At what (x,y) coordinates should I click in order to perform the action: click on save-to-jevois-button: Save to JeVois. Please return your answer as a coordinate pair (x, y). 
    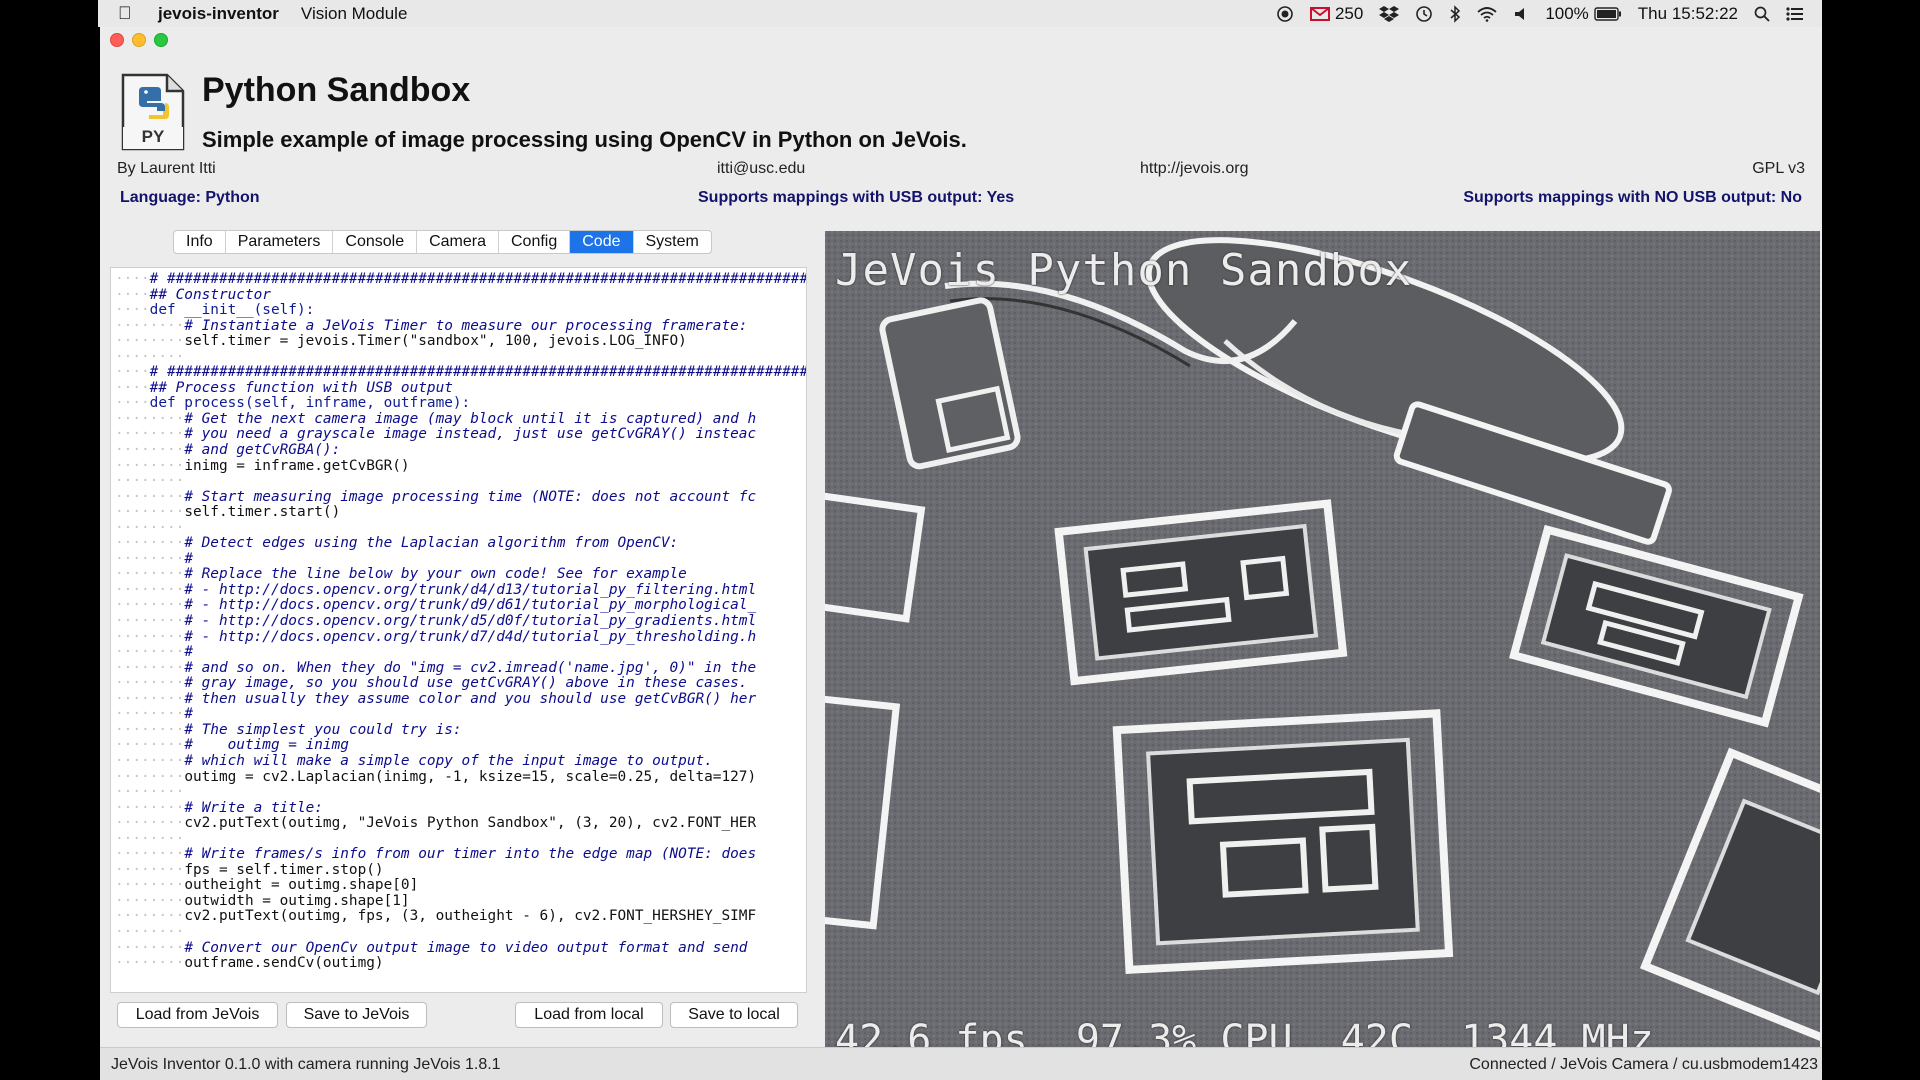
    Looking at the image, I should click on (356, 1015).